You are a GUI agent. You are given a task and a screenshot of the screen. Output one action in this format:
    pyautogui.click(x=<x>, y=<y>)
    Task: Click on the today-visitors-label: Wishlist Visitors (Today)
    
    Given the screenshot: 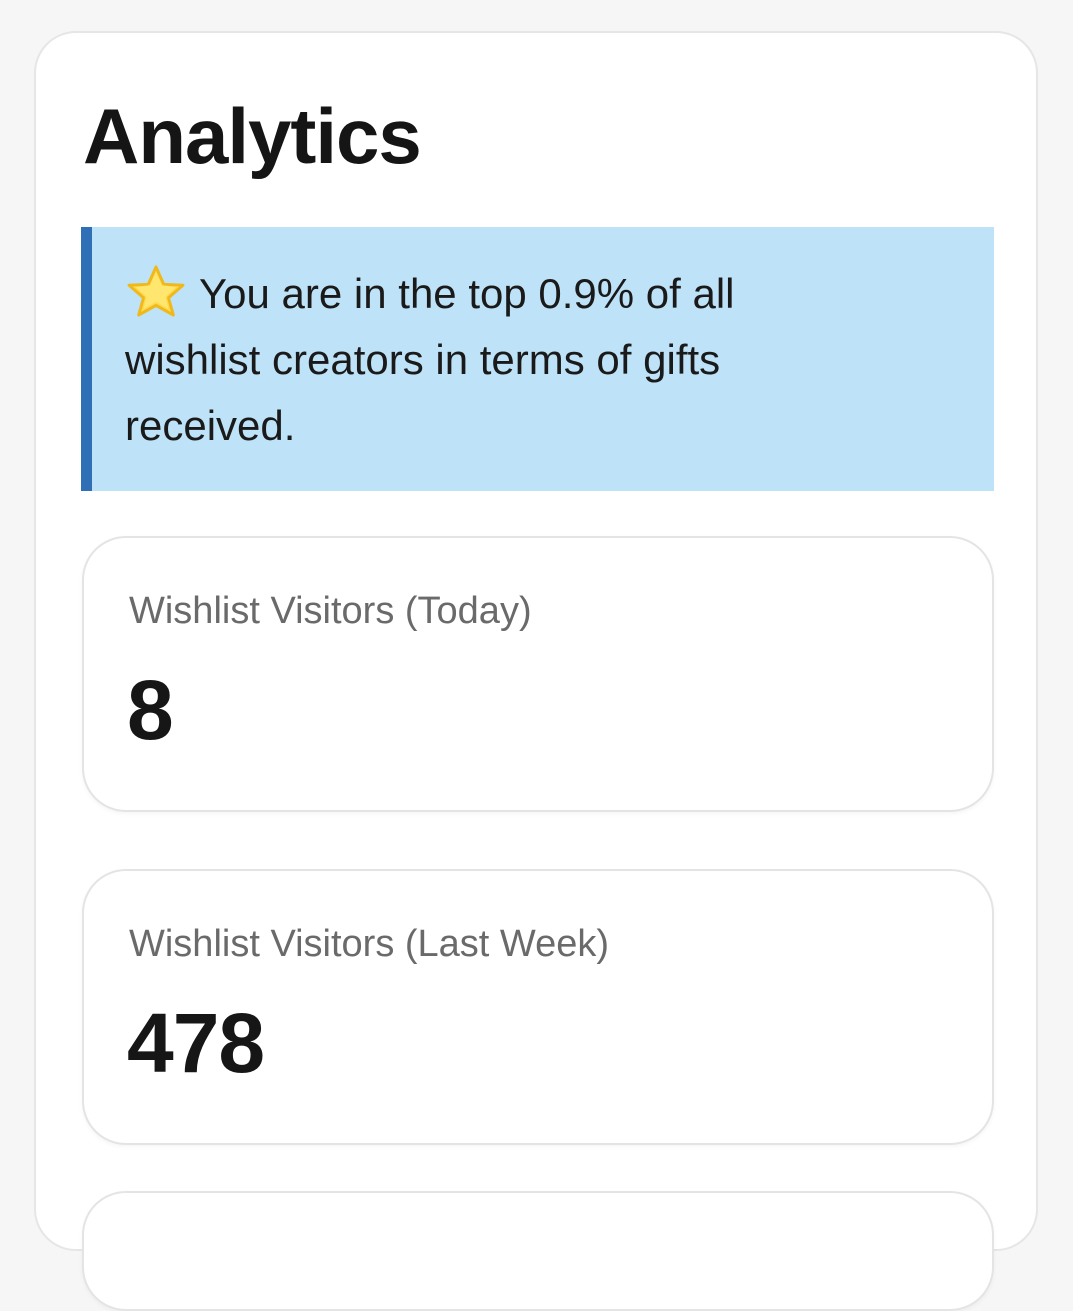 What is the action you would take?
    pyautogui.click(x=330, y=611)
    